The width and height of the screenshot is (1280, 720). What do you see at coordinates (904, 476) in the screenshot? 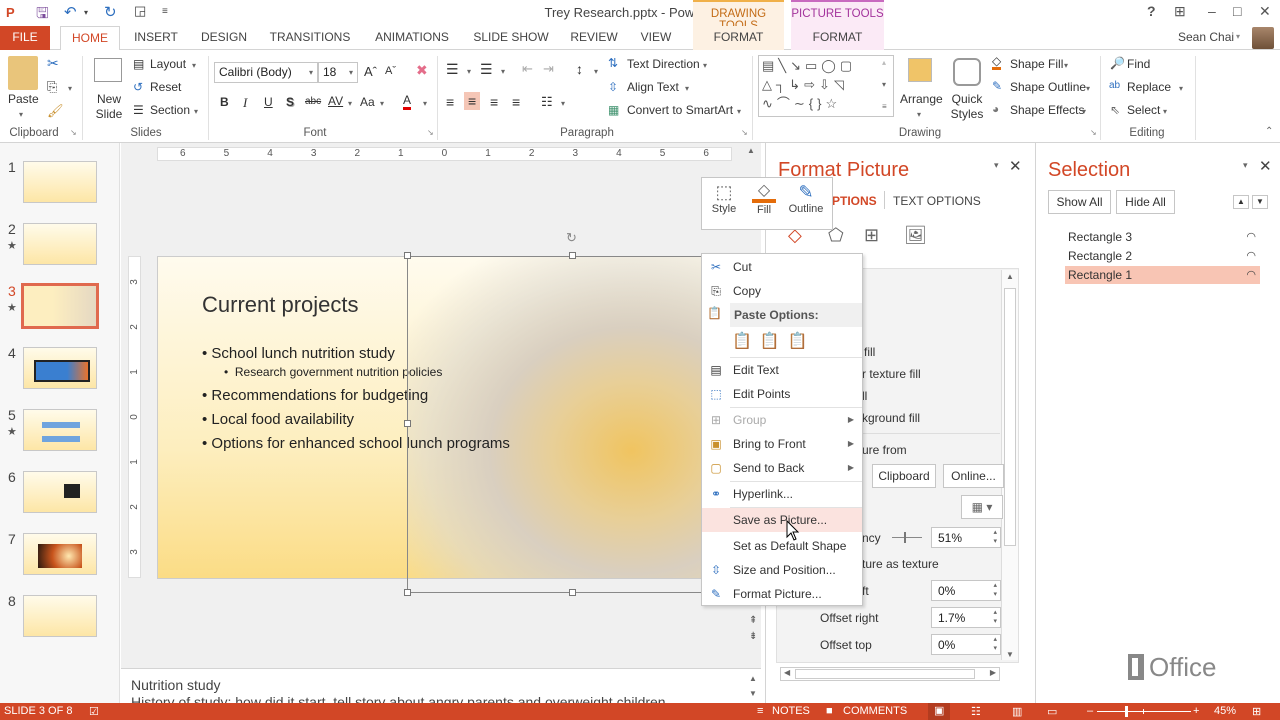
I see `clipboard-button: Clipboard` at bounding box center [904, 476].